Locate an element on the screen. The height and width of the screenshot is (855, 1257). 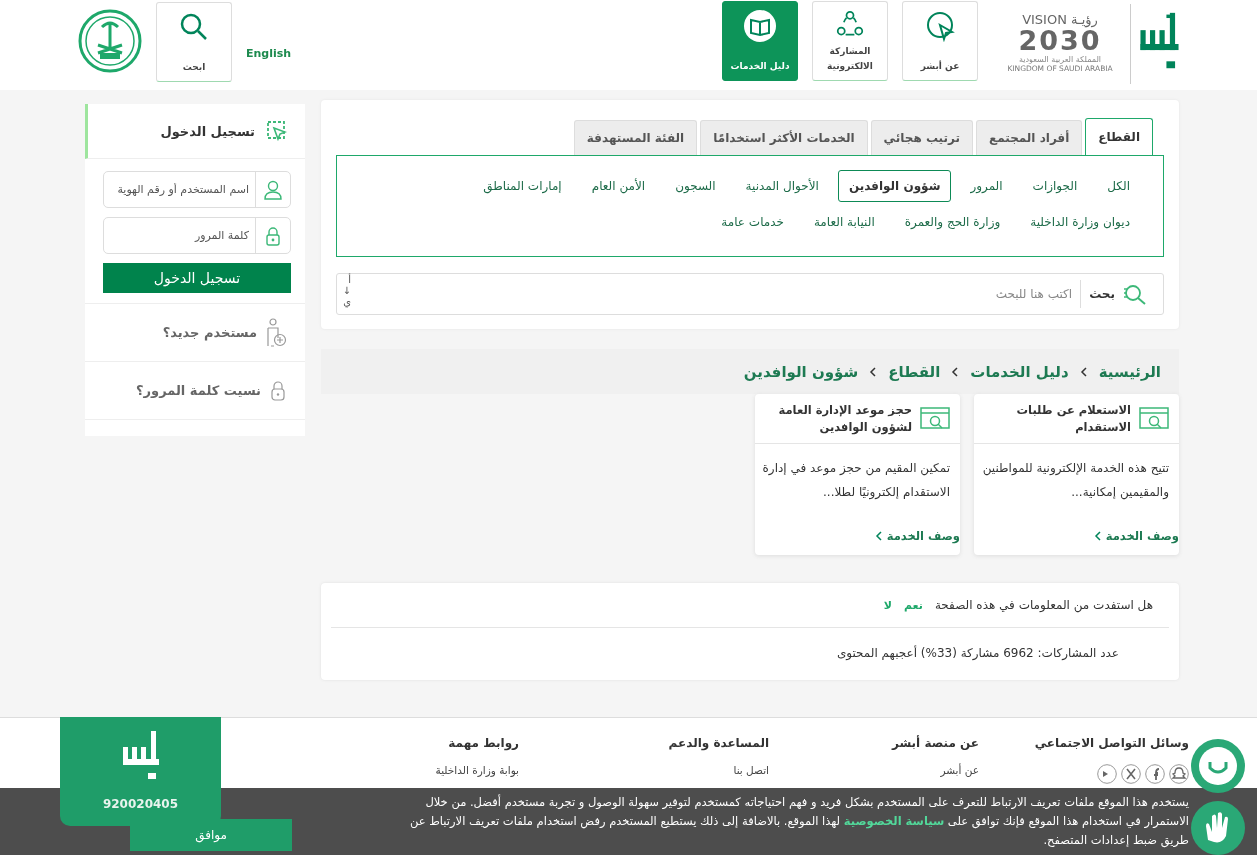
tab: أفراد المجتمع is located at coordinates (1029, 137).